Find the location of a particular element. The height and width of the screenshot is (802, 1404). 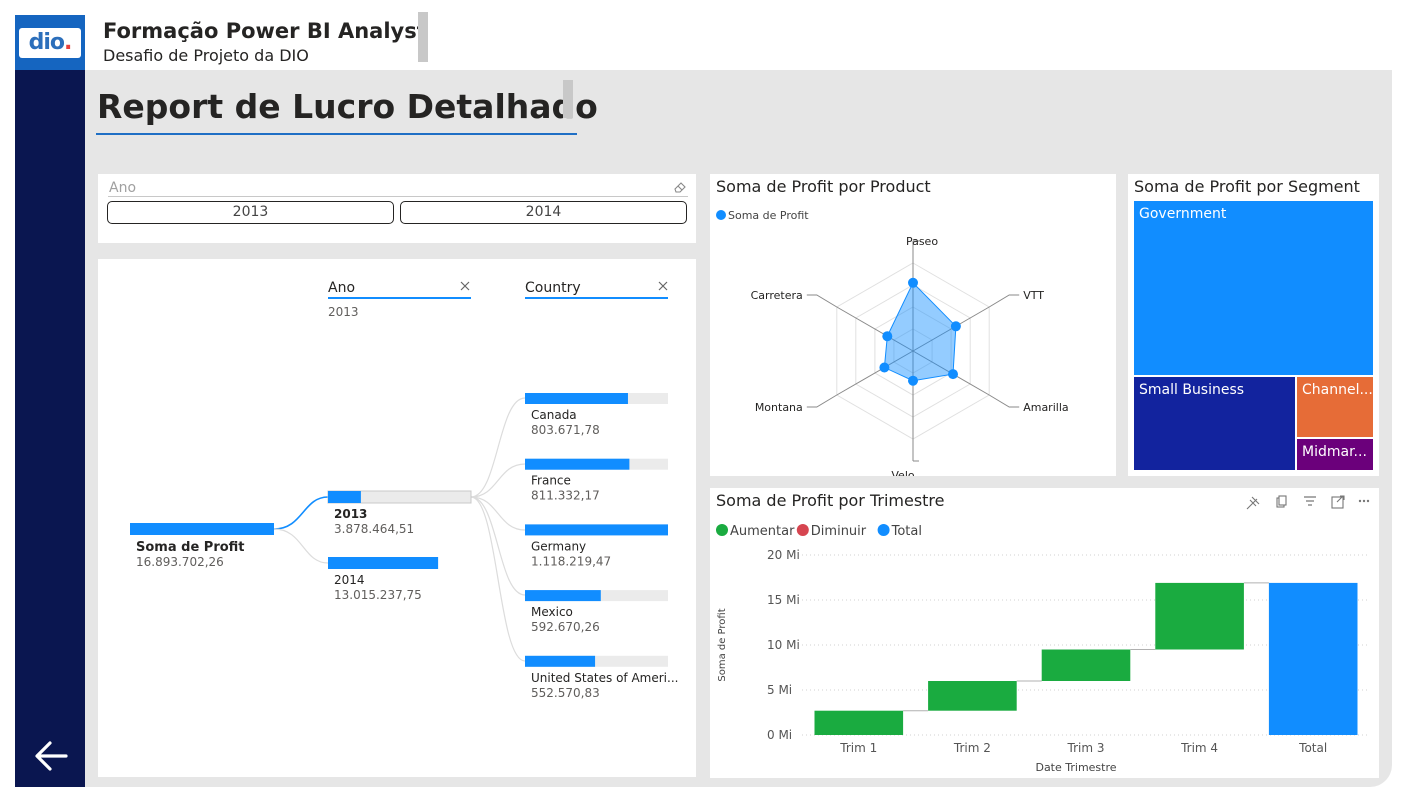

root-node-label: Soma de Profit is located at coordinates (190, 547).